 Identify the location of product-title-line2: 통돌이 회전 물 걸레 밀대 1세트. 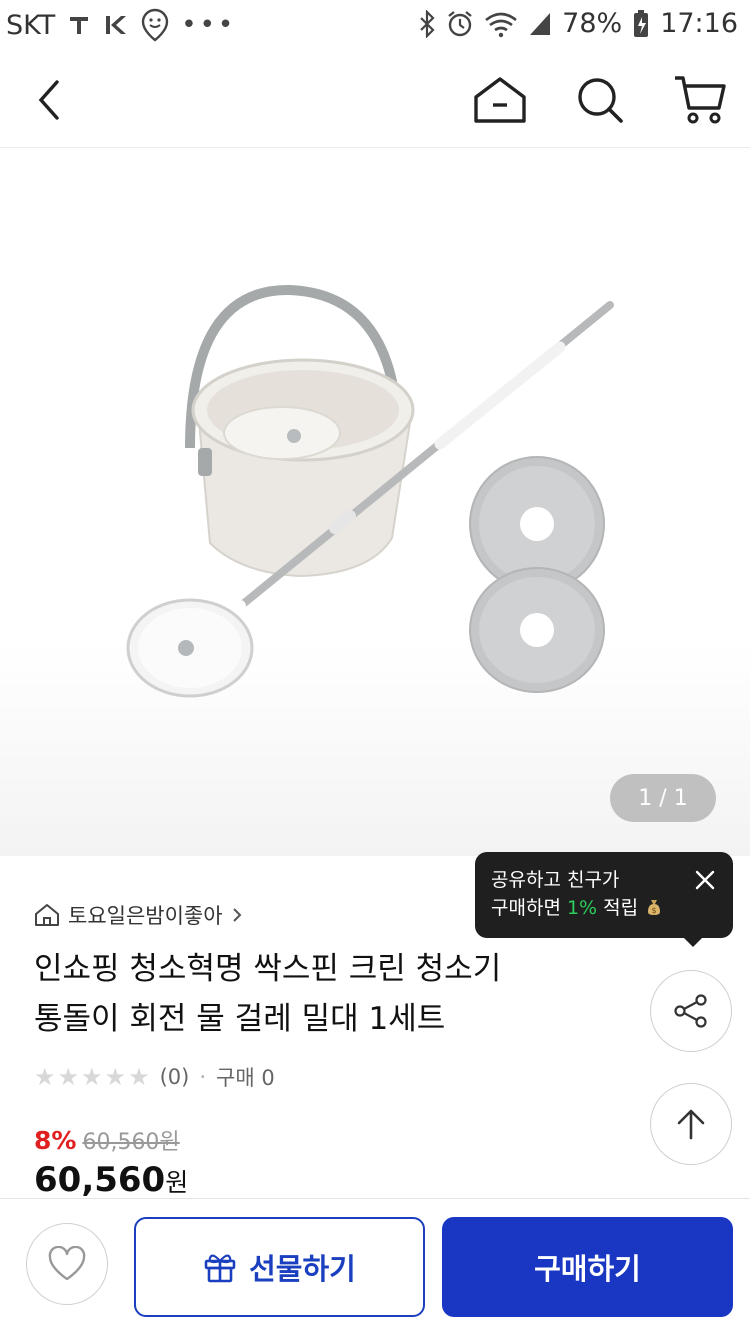
(240, 1019).